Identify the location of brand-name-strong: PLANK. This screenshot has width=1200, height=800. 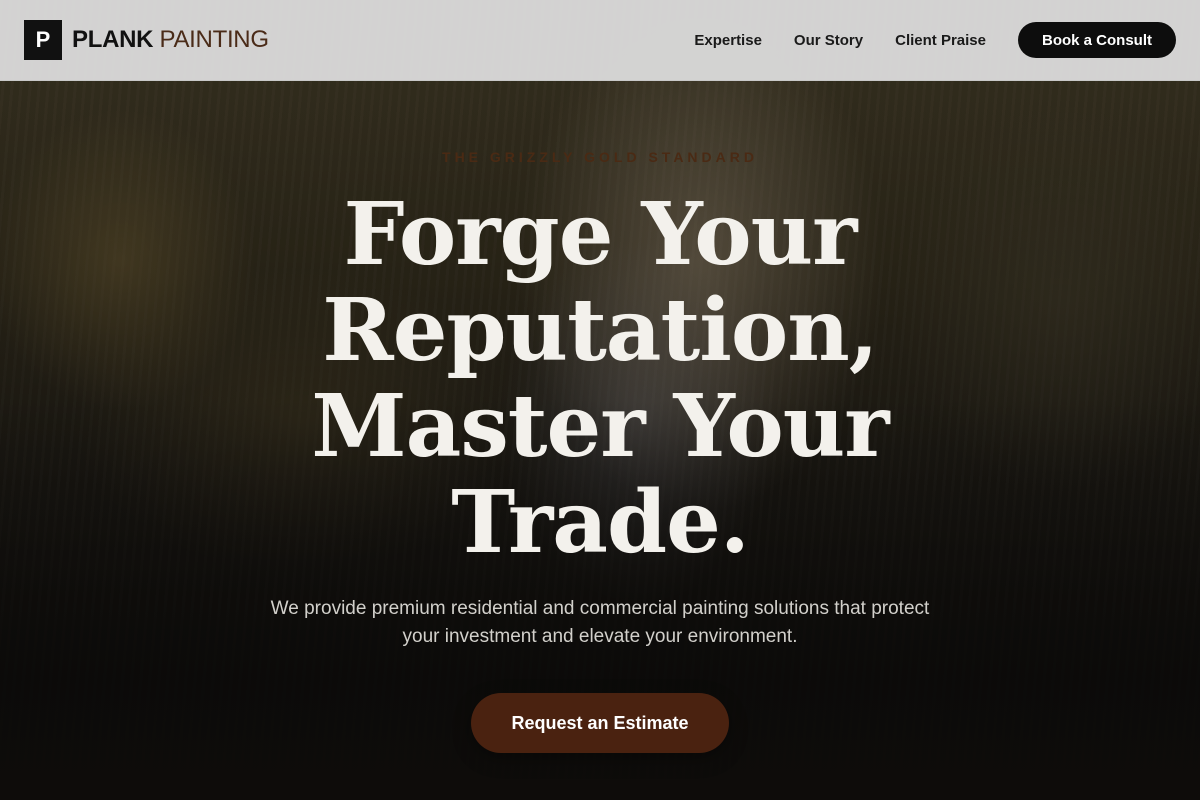
(113, 39).